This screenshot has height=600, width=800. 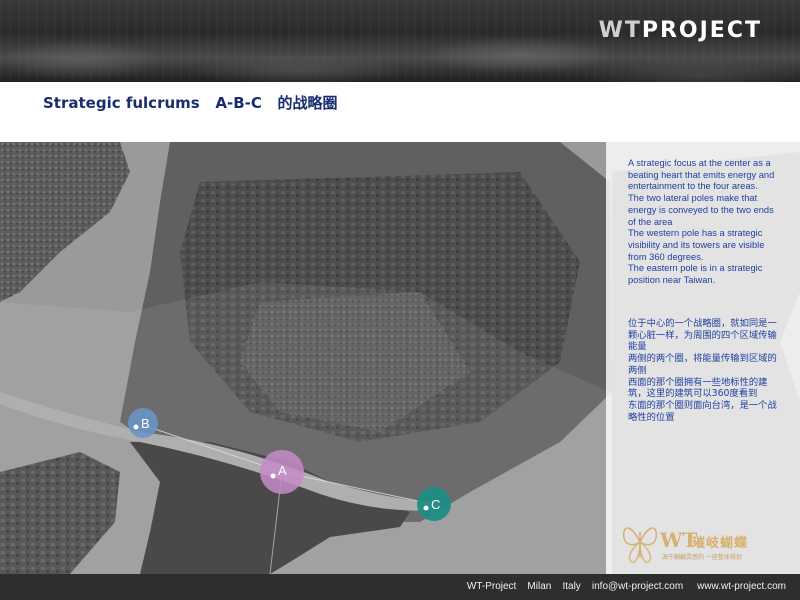 I want to click on zh-paragraph: 西面的那个圈拥有一些地标性的建筑，这里的建筑可以360度看到, so click(x=698, y=388).